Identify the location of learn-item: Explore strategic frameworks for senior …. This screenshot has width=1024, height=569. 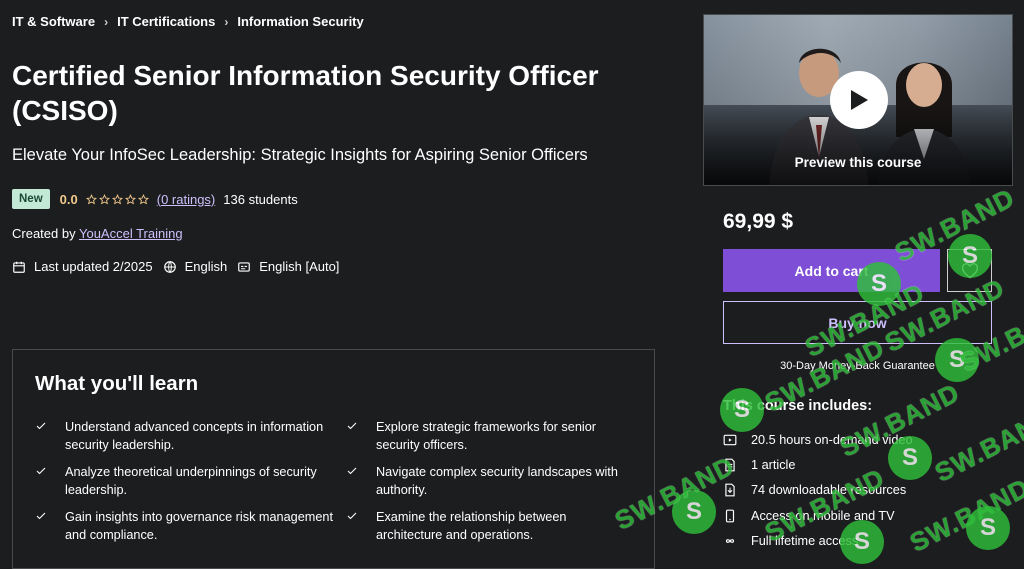
(490, 436).